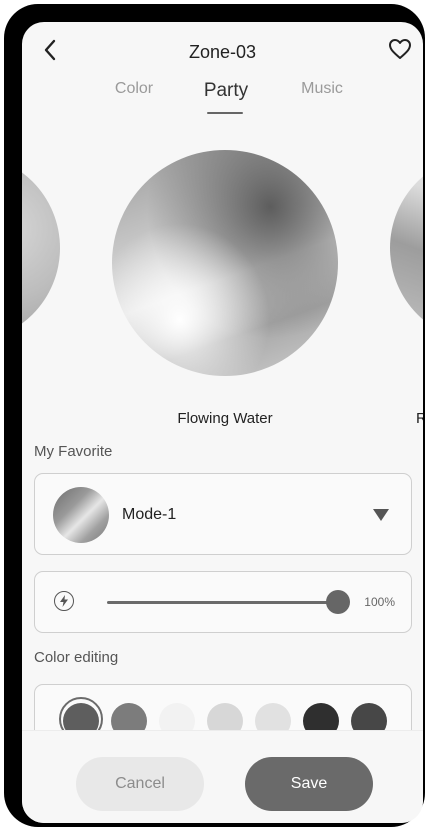 The width and height of the screenshot is (437, 831). I want to click on brightness-slider-handle, so click(338, 602).